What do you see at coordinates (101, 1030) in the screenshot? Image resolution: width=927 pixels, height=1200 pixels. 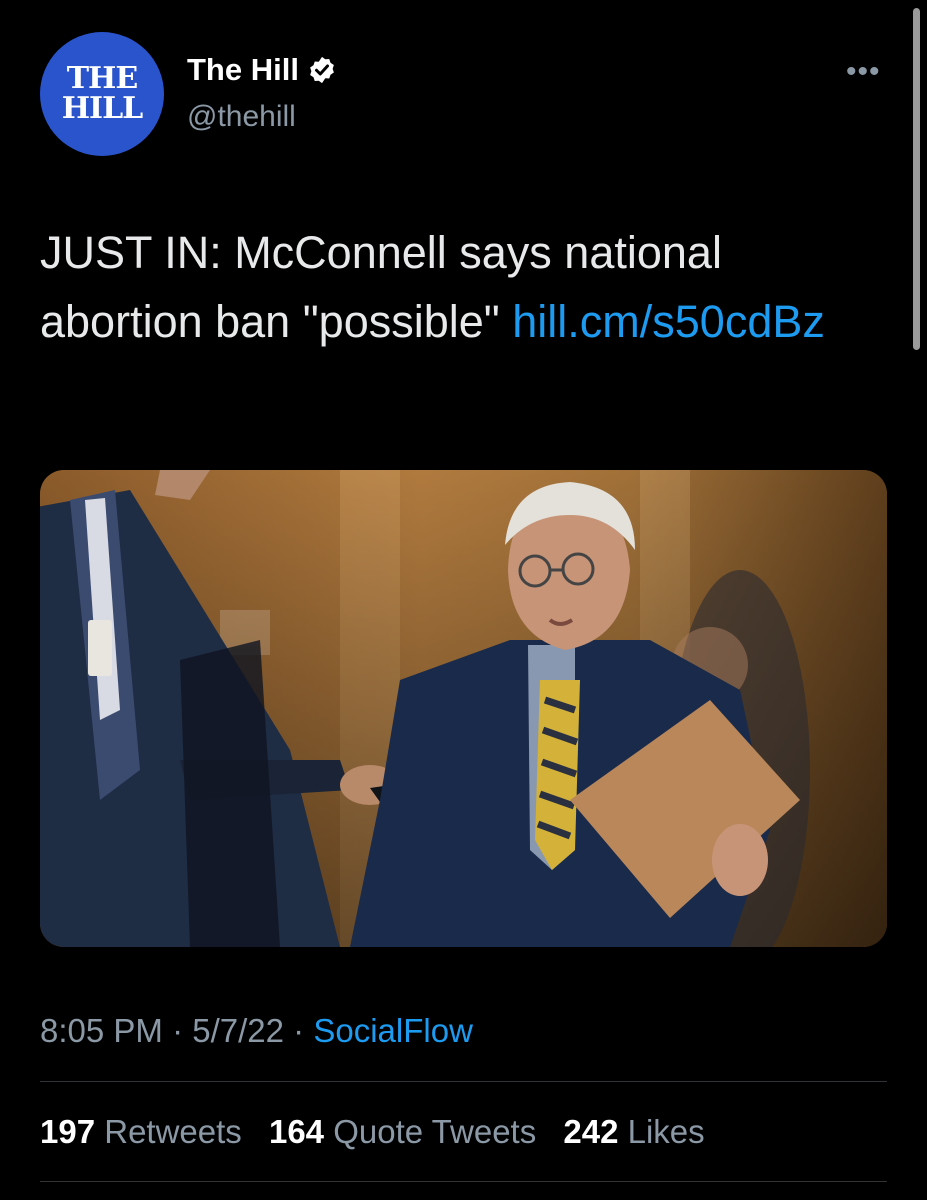 I see `tweet-time: 8:05 PM` at bounding box center [101, 1030].